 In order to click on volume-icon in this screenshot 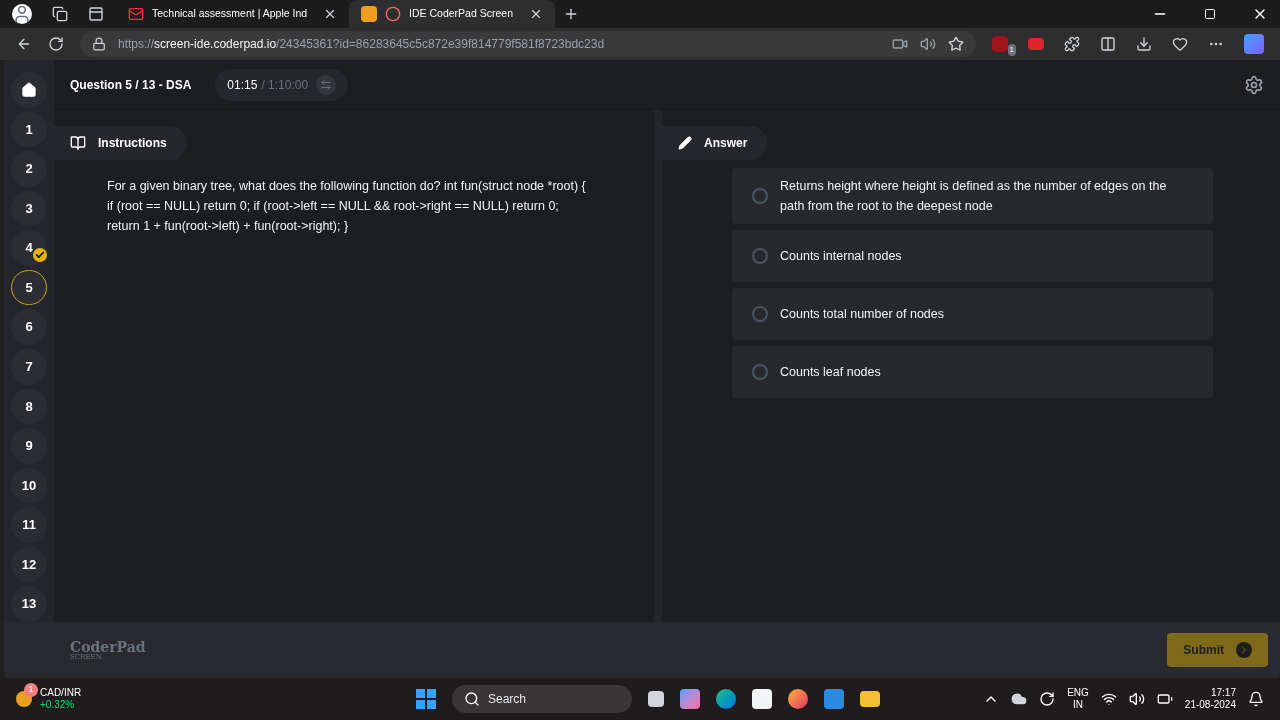, I will do `click(1136, 699)`.